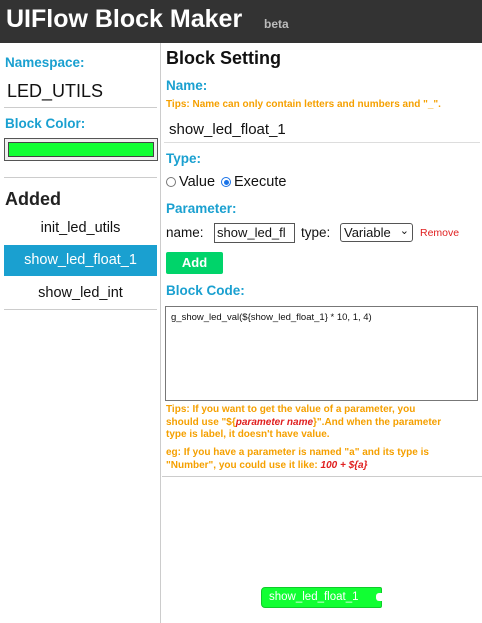 The width and height of the screenshot is (482, 623). Describe the element at coordinates (404, 231) in the screenshot. I see `chevron-down-icon: ⌄` at that location.